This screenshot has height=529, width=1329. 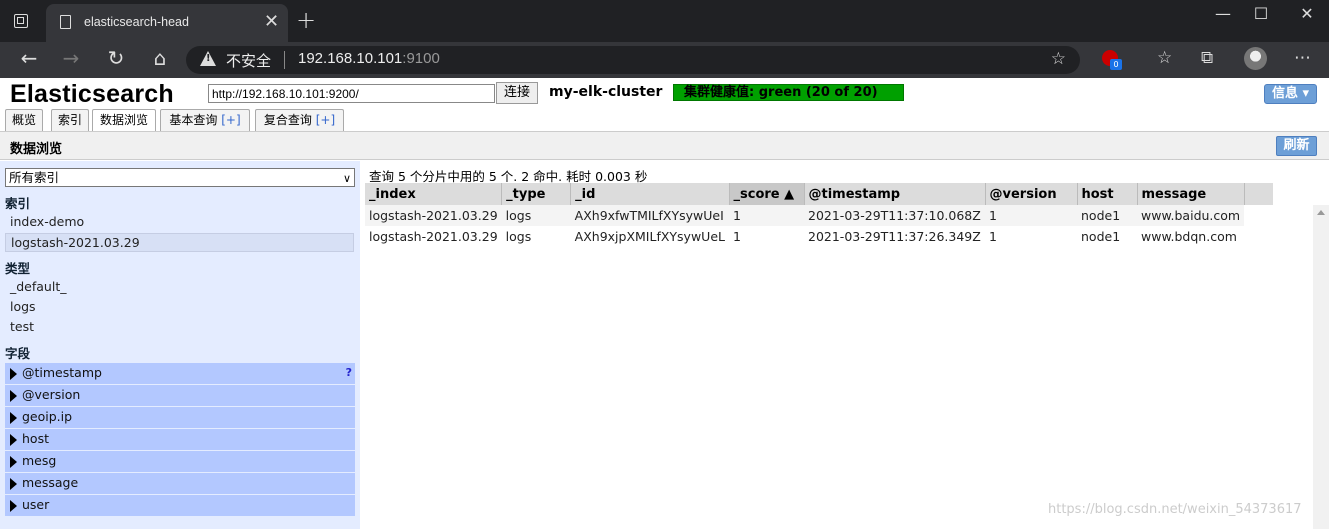 I want to click on column-header: @version, so click(x=1031, y=194).